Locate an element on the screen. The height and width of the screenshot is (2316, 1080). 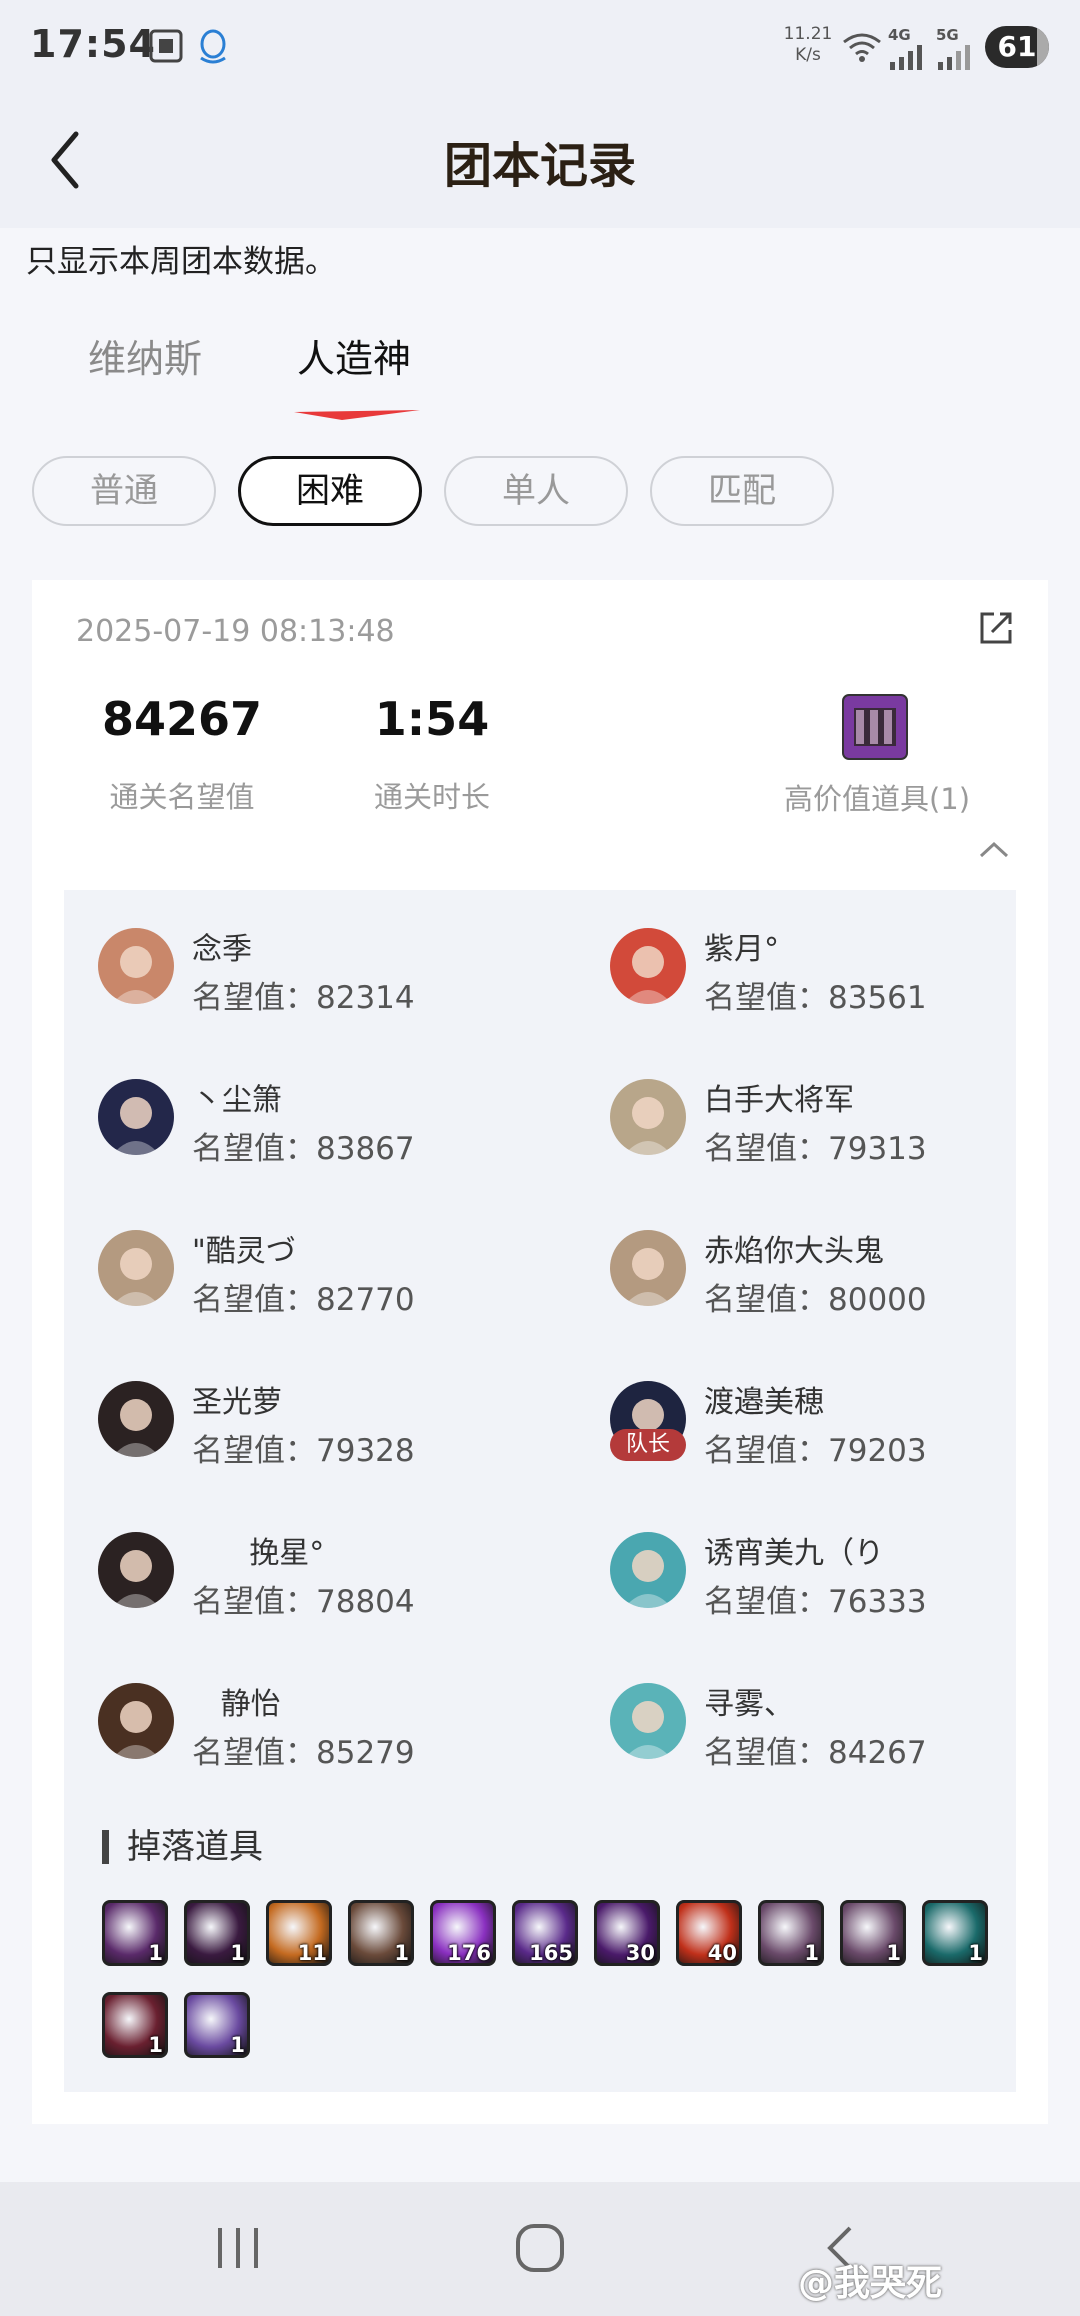
recents-button is located at coordinates (238, 2249).